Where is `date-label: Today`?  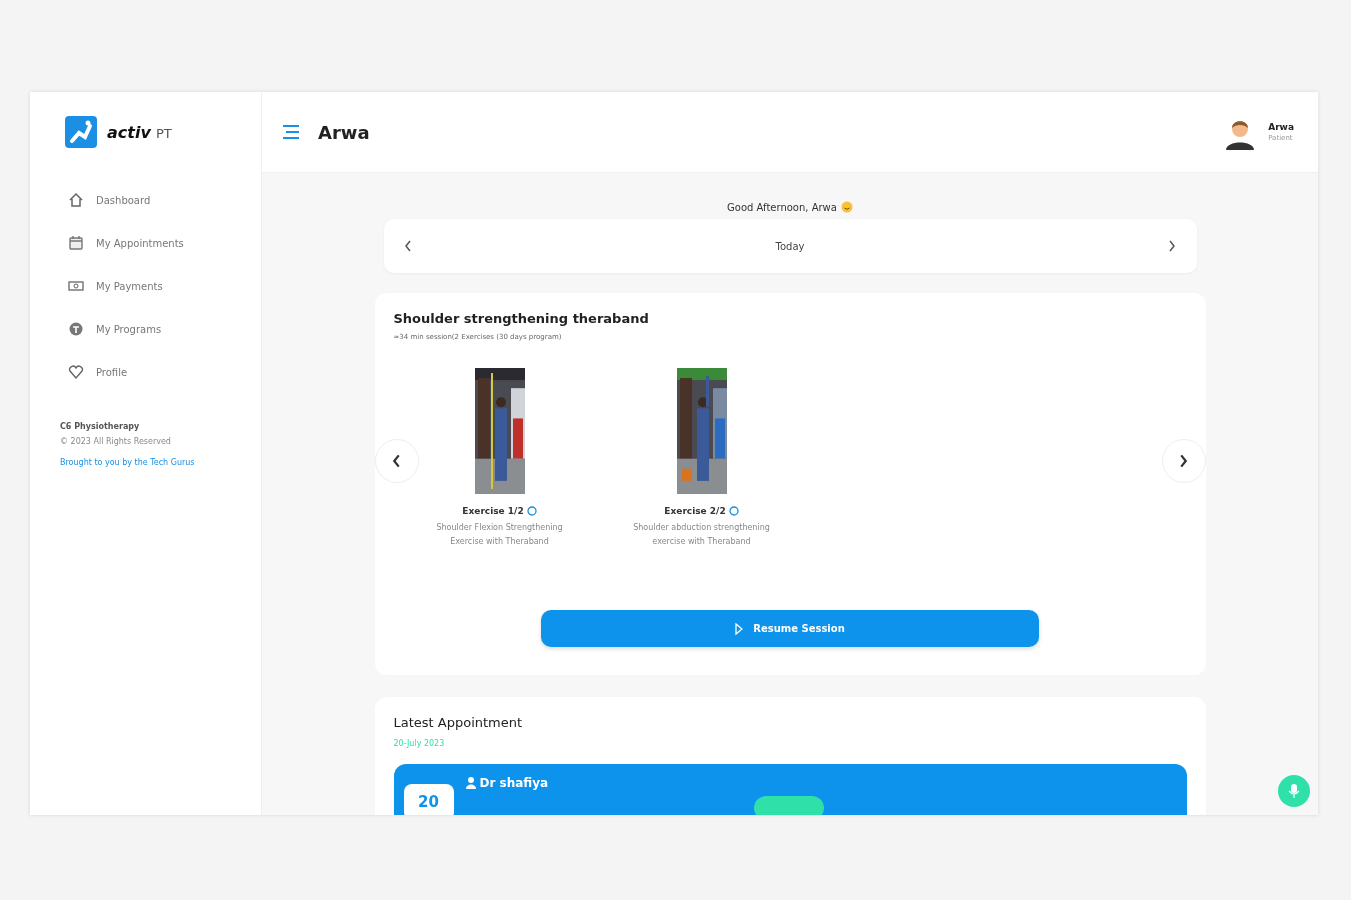 date-label: Today is located at coordinates (790, 246).